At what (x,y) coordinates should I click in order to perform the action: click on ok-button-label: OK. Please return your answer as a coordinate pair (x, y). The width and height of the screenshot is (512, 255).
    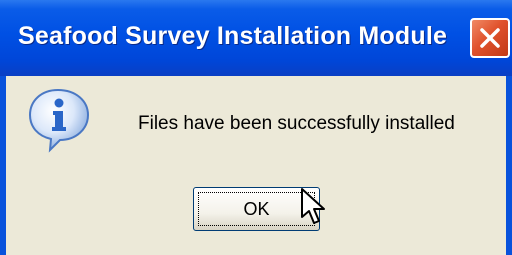
    Looking at the image, I should click on (256, 208).